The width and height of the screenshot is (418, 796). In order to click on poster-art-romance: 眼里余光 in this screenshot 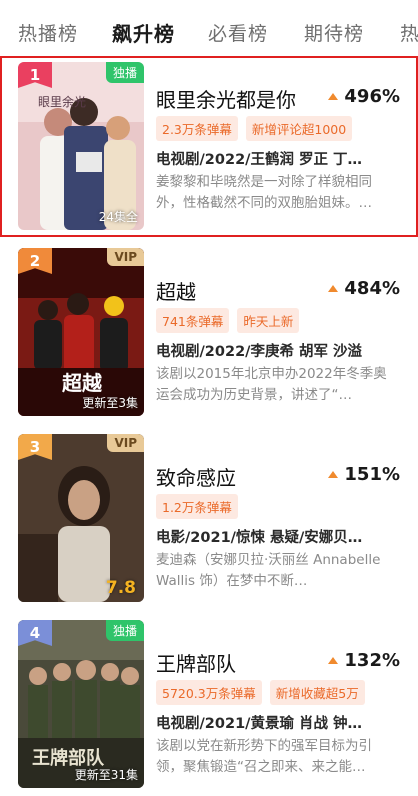, I will do `click(81, 146)`.